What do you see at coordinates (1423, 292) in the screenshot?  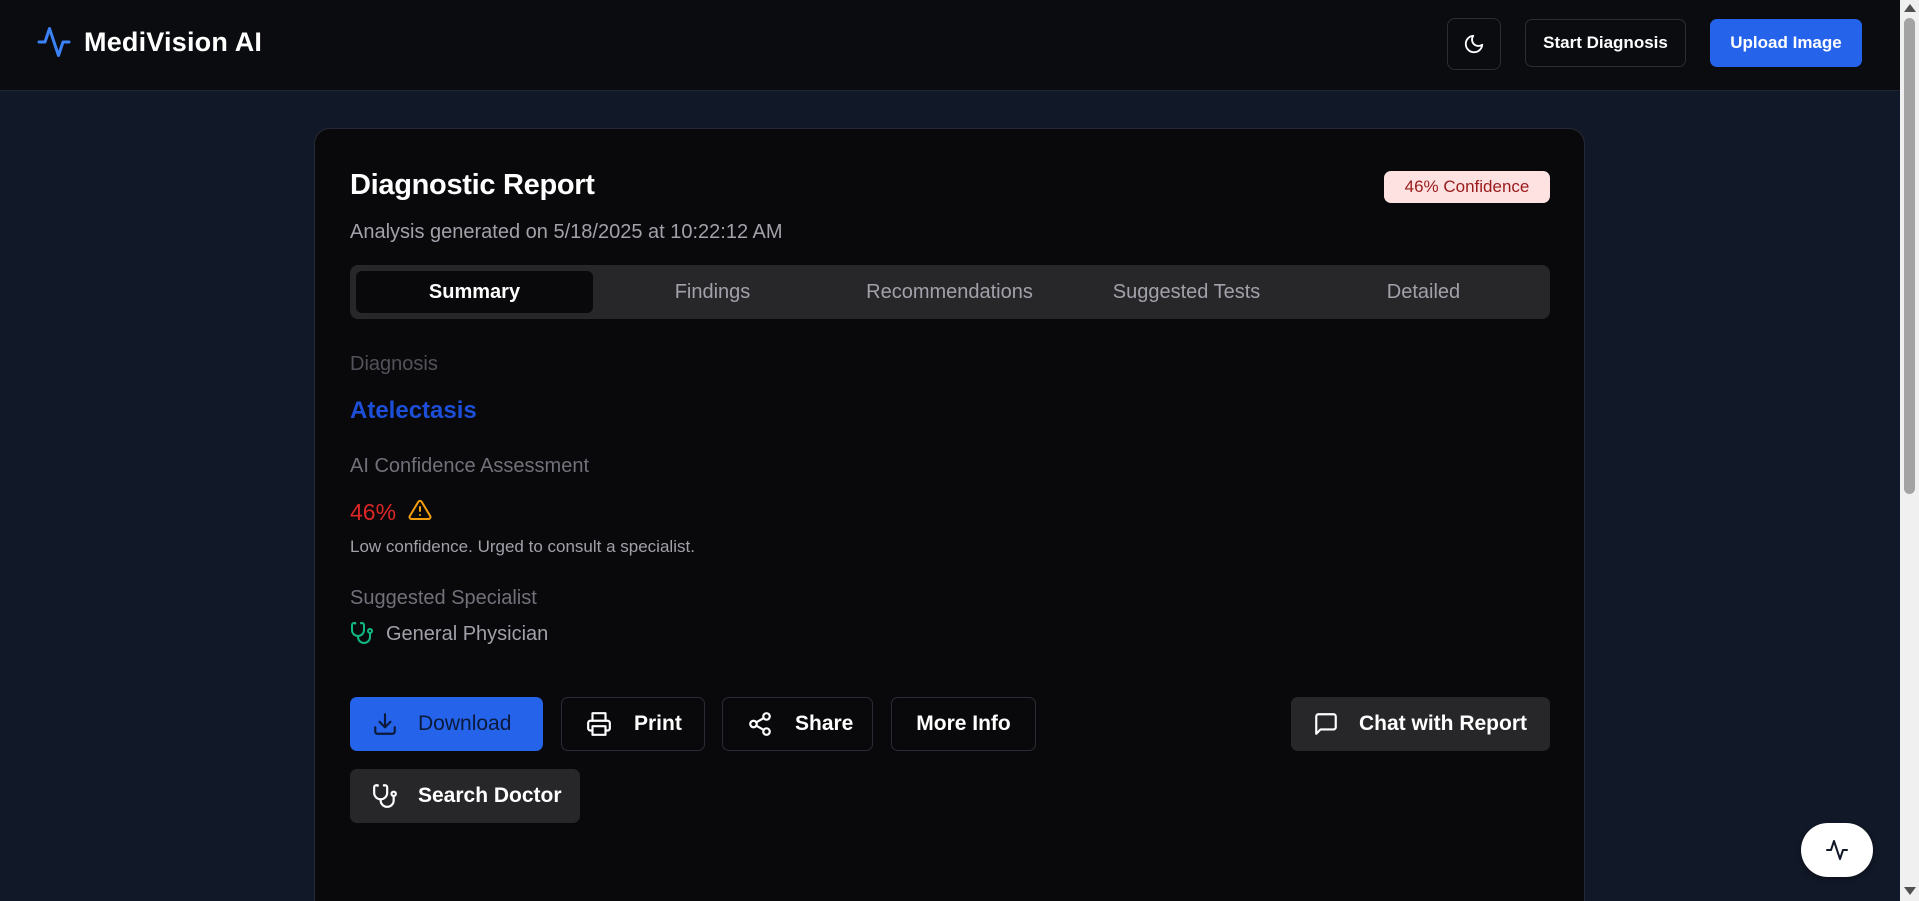 I see `tab-detailed: Detailed` at bounding box center [1423, 292].